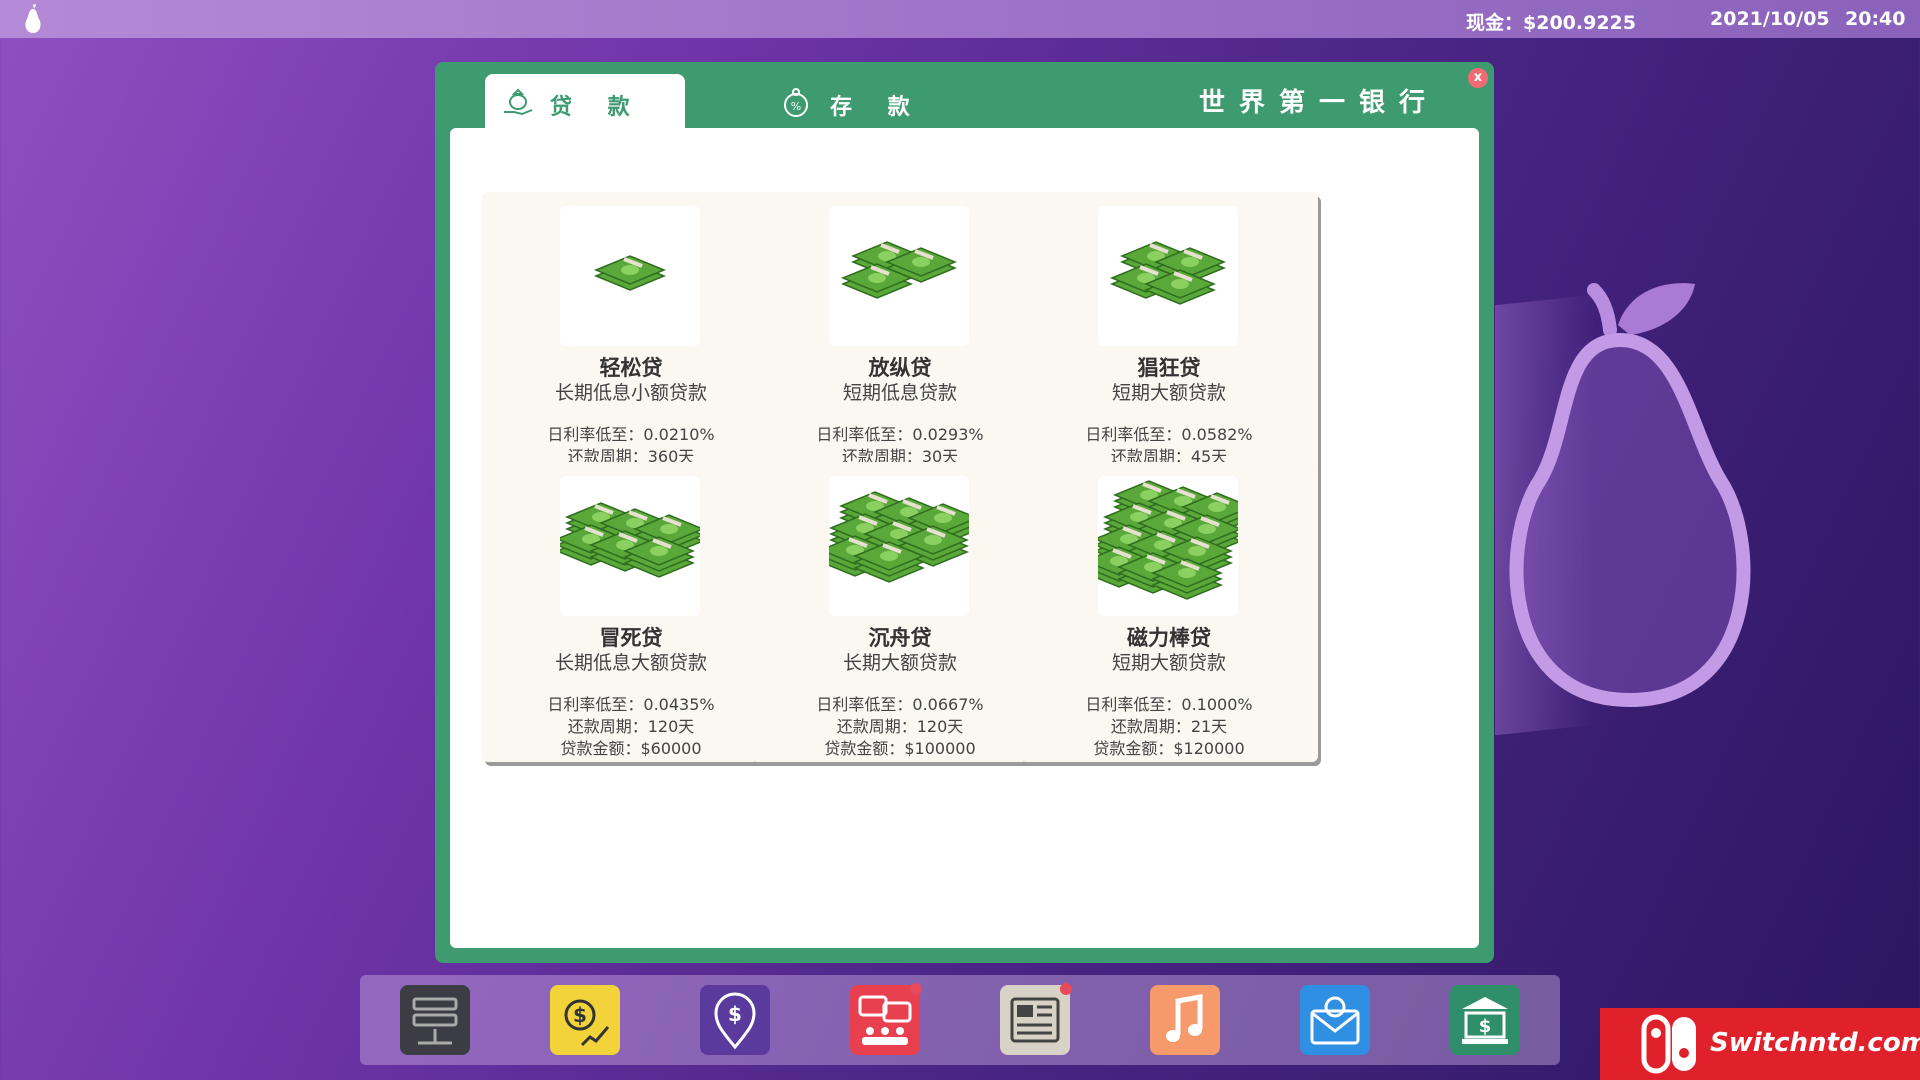  I want to click on loan-description: 短期低息贷款, so click(899, 393).